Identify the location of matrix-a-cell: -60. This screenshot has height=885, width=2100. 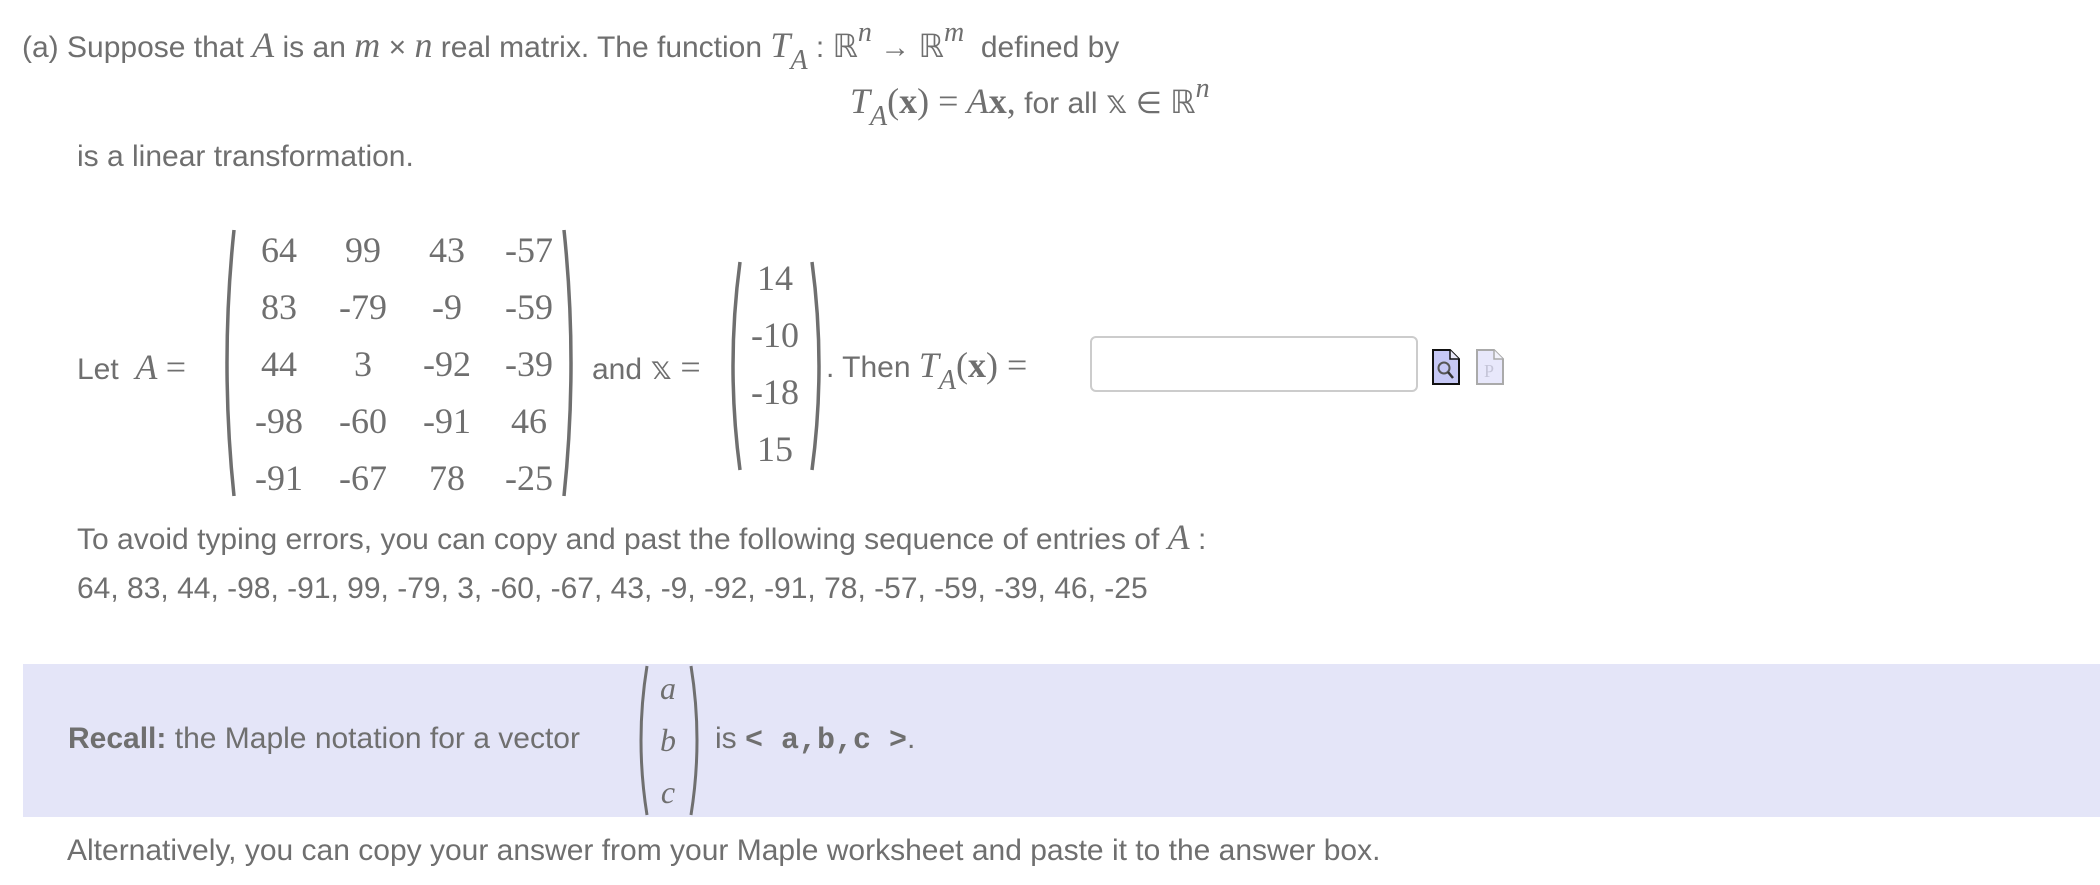
(363, 421).